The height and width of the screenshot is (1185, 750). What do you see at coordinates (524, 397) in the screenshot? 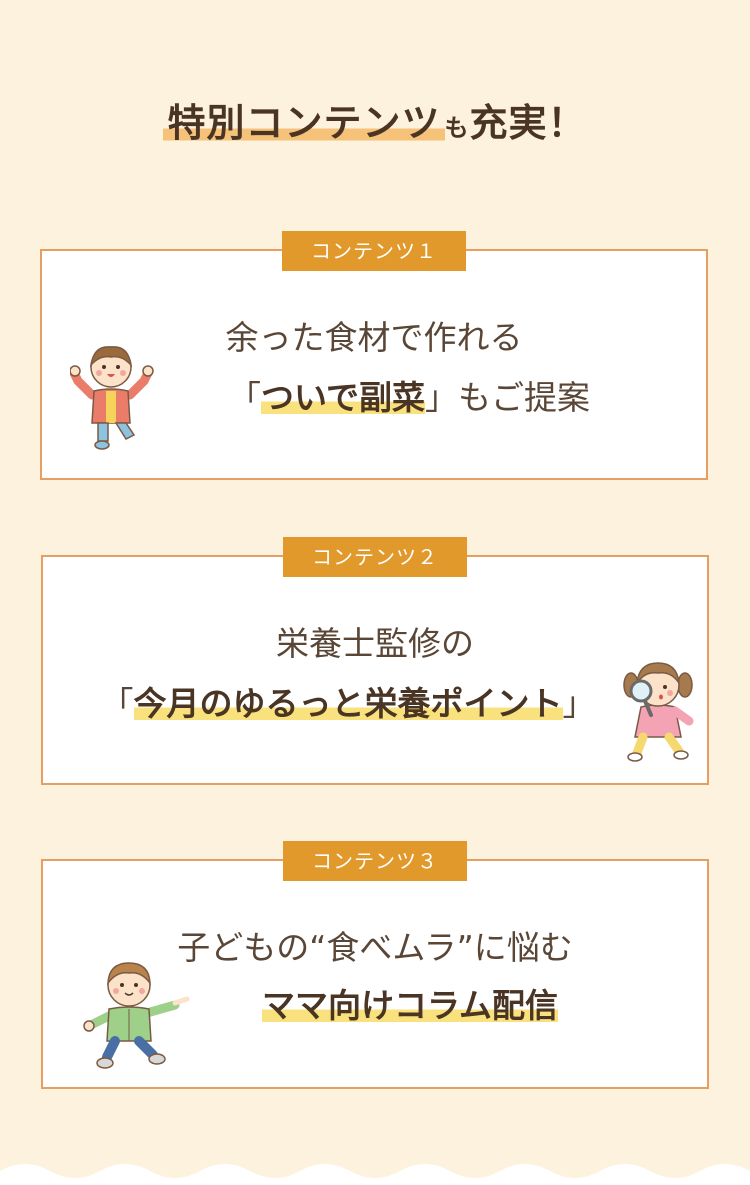
I see `card-1-suffix: もご提案` at bounding box center [524, 397].